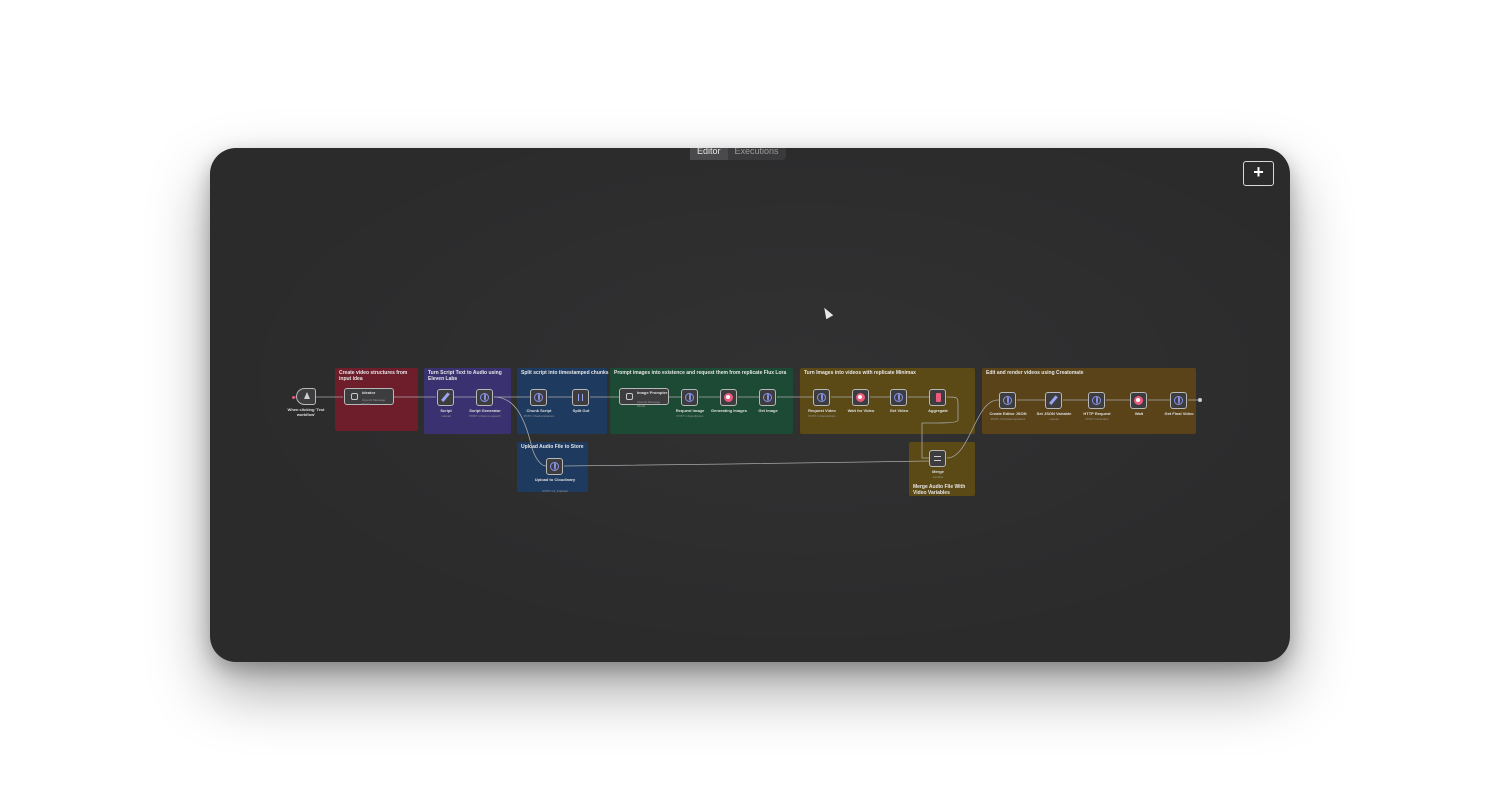  What do you see at coordinates (728, 410) in the screenshot?
I see `generating-images-label: Generating Images` at bounding box center [728, 410].